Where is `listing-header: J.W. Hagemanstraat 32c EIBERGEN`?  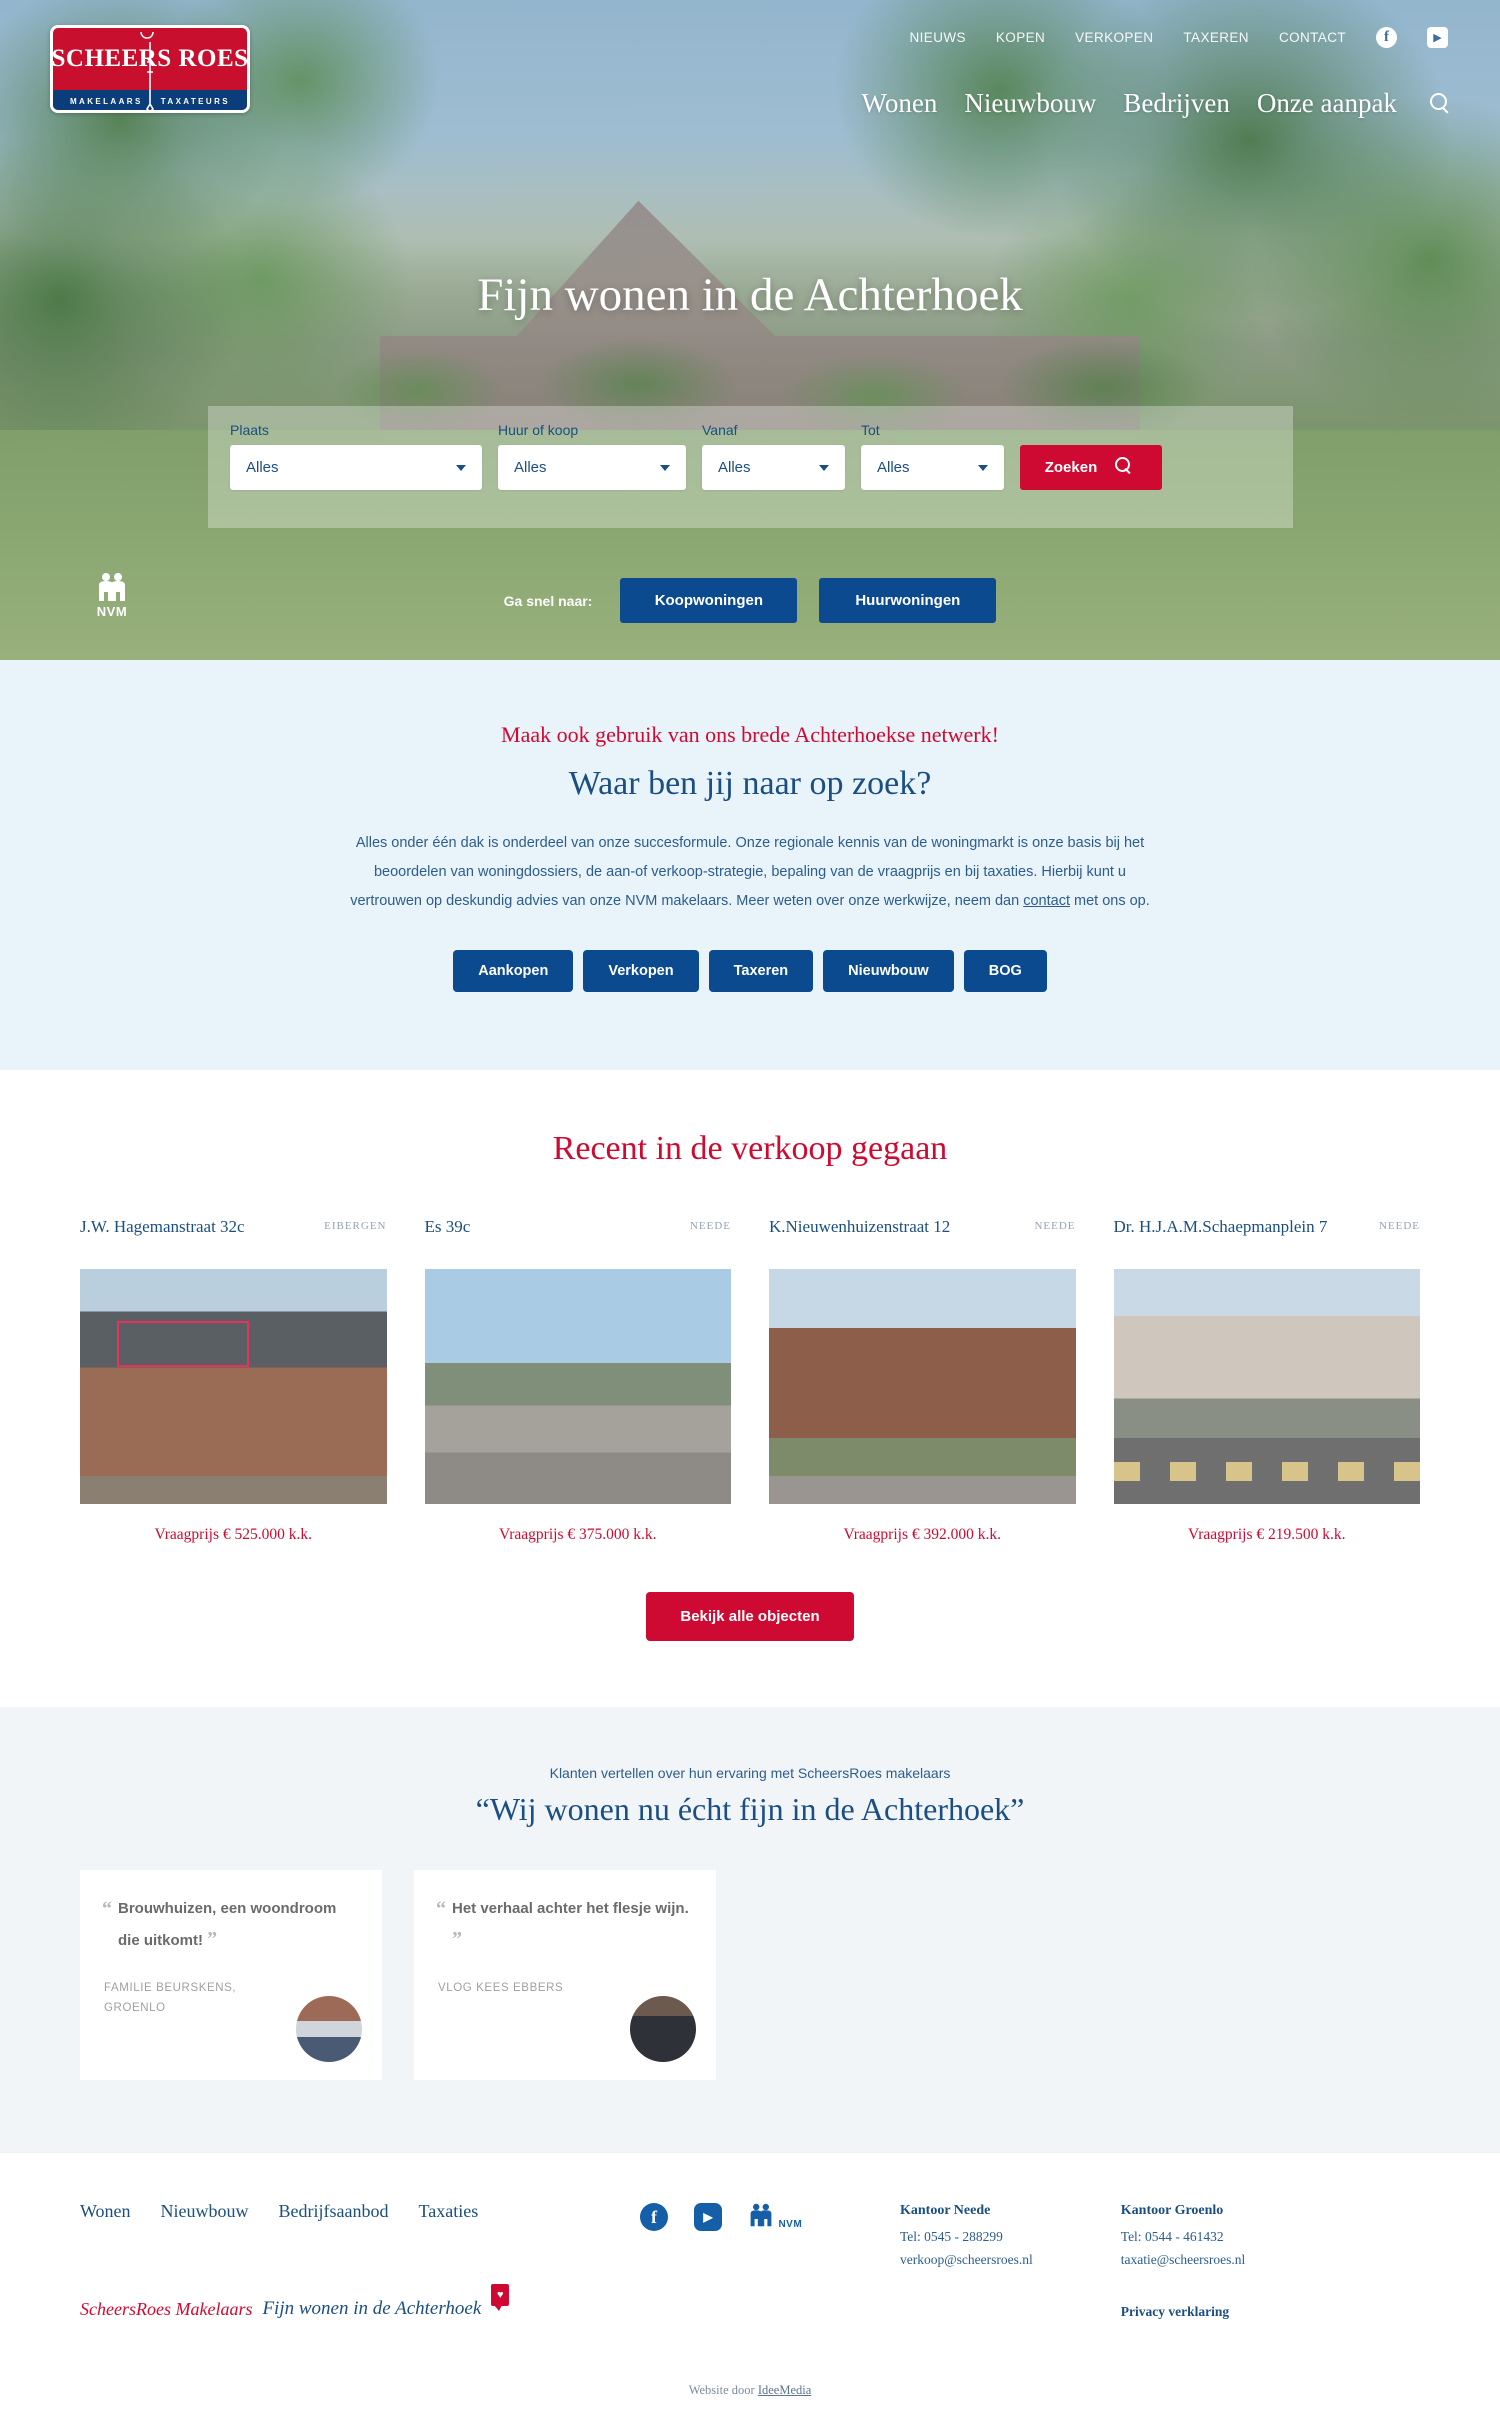
listing-header: J.W. Hagemanstraat 32c EIBERGEN is located at coordinates (233, 1237).